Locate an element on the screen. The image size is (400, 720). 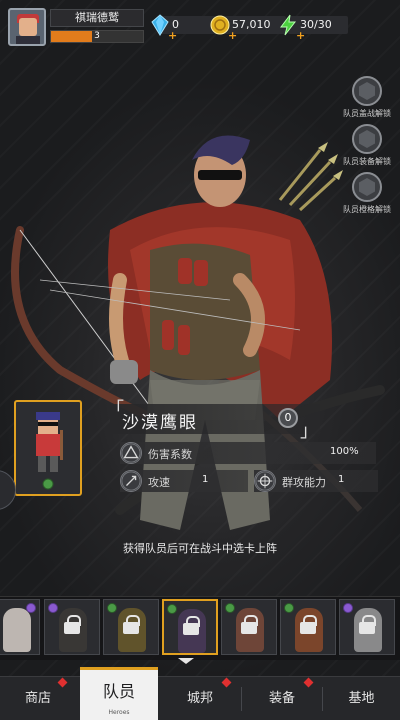
avatar-face is located at coordinates (28, 27).